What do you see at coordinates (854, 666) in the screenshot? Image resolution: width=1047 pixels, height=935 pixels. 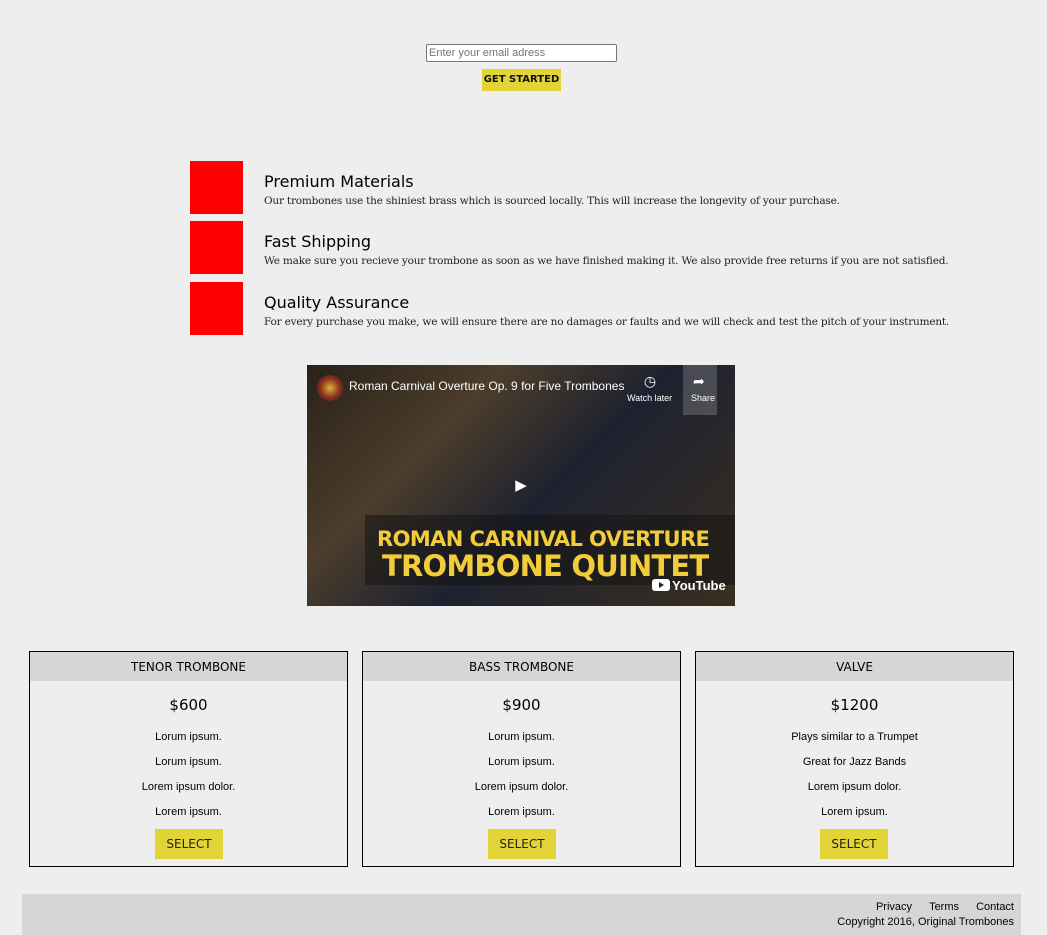 I see `pricing-card-title: VALVE` at bounding box center [854, 666].